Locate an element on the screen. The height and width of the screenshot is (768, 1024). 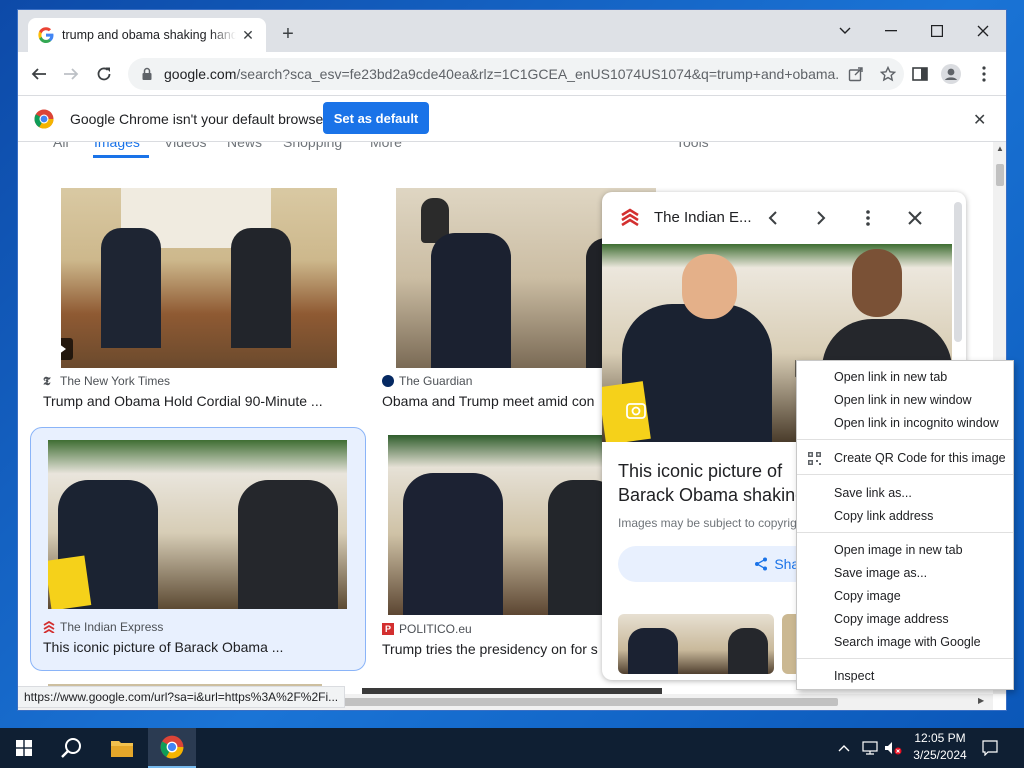
chrome-menu-button is located at coordinates (984, 74).